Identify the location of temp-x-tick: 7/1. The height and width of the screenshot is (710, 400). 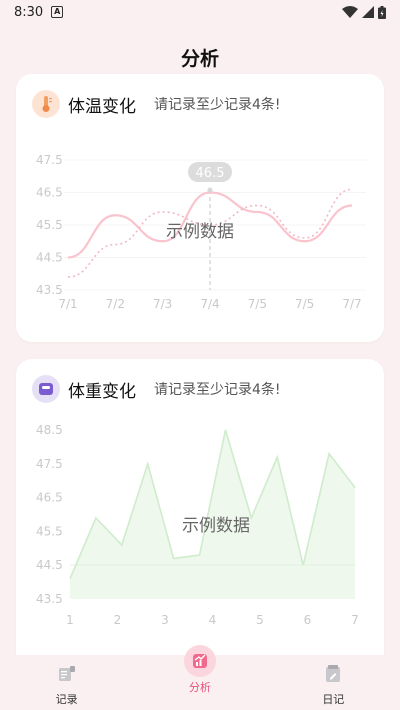
(67, 304).